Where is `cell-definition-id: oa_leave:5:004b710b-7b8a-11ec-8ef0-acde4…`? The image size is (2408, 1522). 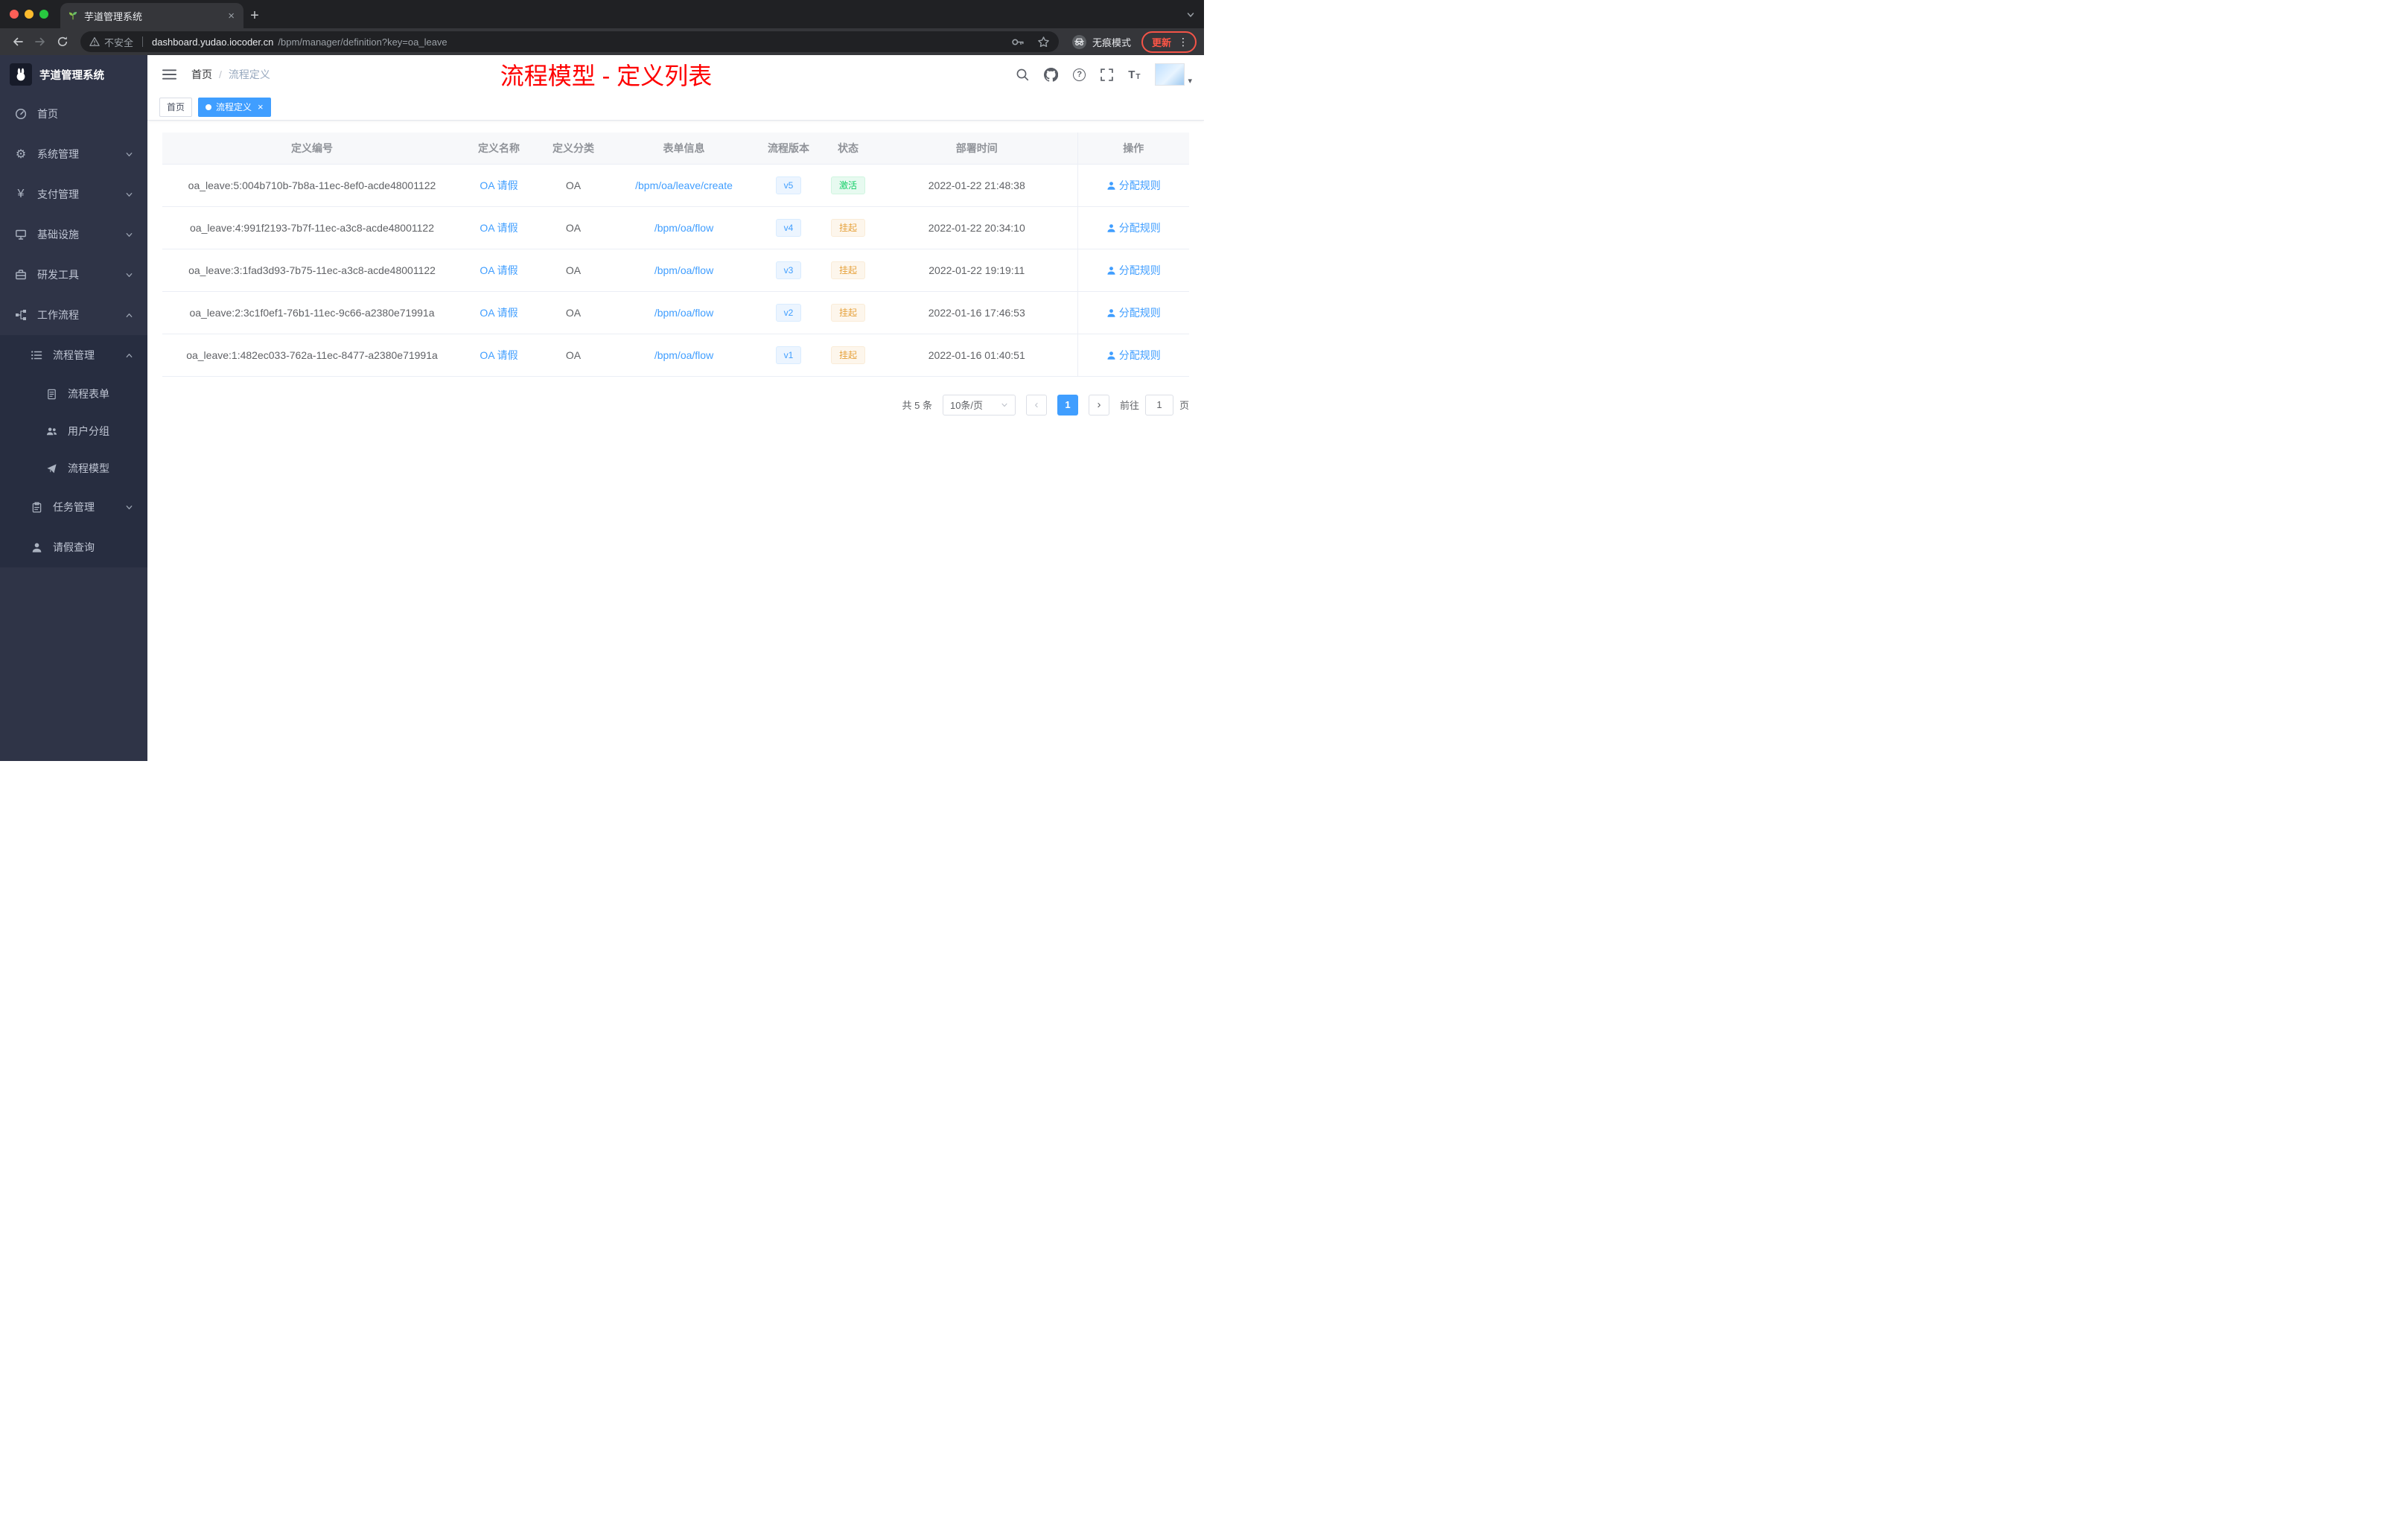
cell-definition-id: oa_leave:5:004b710b-7b8a-11ec-8ef0-acde4… is located at coordinates (312, 185).